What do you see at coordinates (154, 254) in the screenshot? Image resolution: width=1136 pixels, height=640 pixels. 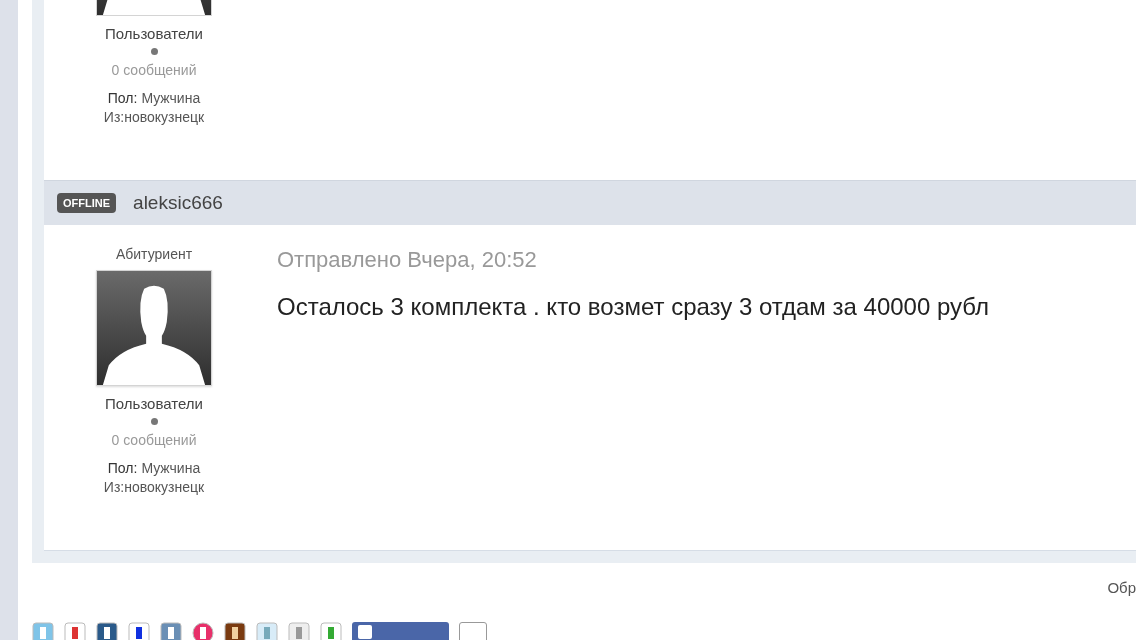 I see `user-rank: Абитуриент` at bounding box center [154, 254].